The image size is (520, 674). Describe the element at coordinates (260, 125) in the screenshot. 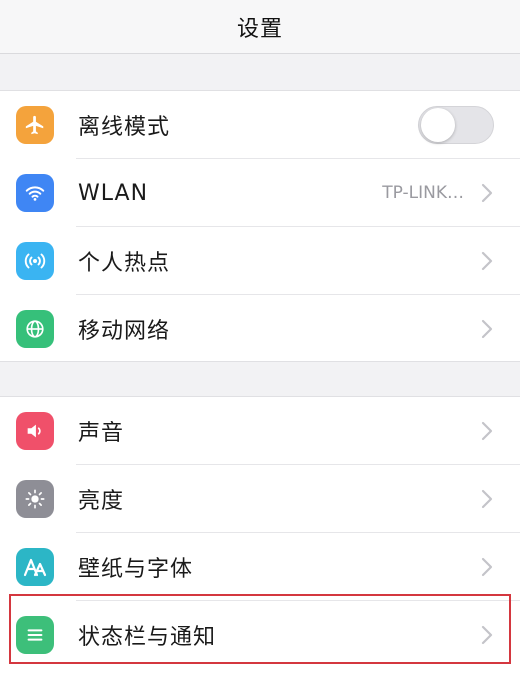

I see `settings-row-airplane-mode: 离线模式` at that location.